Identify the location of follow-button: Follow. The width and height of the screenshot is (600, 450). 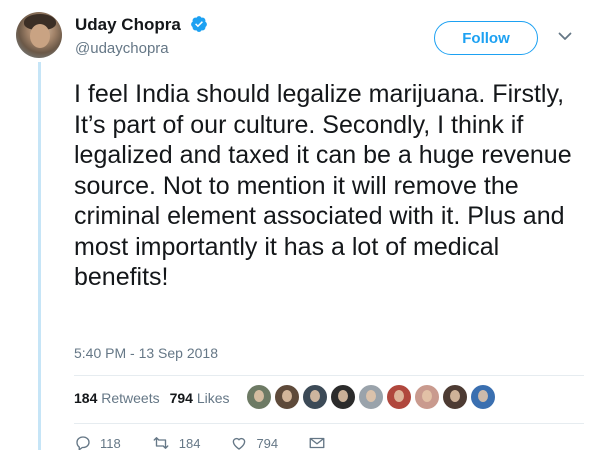
(486, 38).